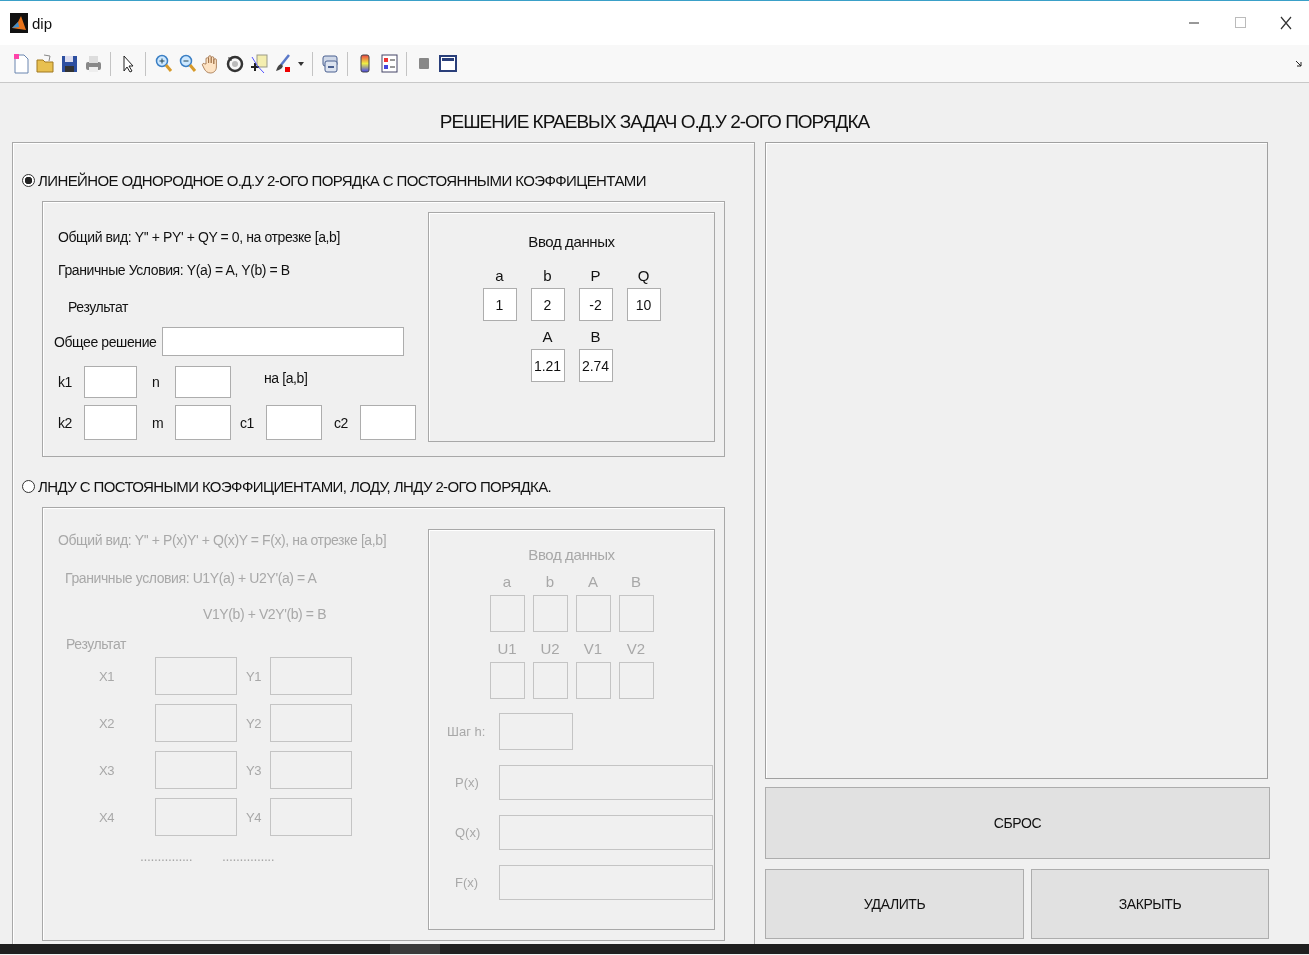 The height and width of the screenshot is (955, 1309). What do you see at coordinates (187, 63) in the screenshot?
I see `zoom-out-icon` at bounding box center [187, 63].